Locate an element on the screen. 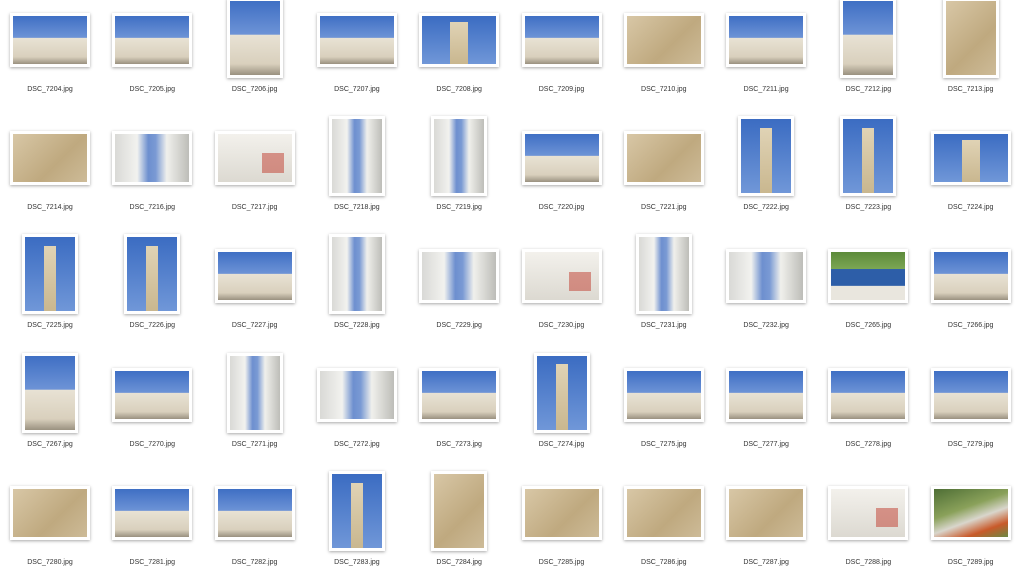 The width and height of the screenshot is (1024, 583). file-name-label: DSC_7217.jpg is located at coordinates (255, 207).